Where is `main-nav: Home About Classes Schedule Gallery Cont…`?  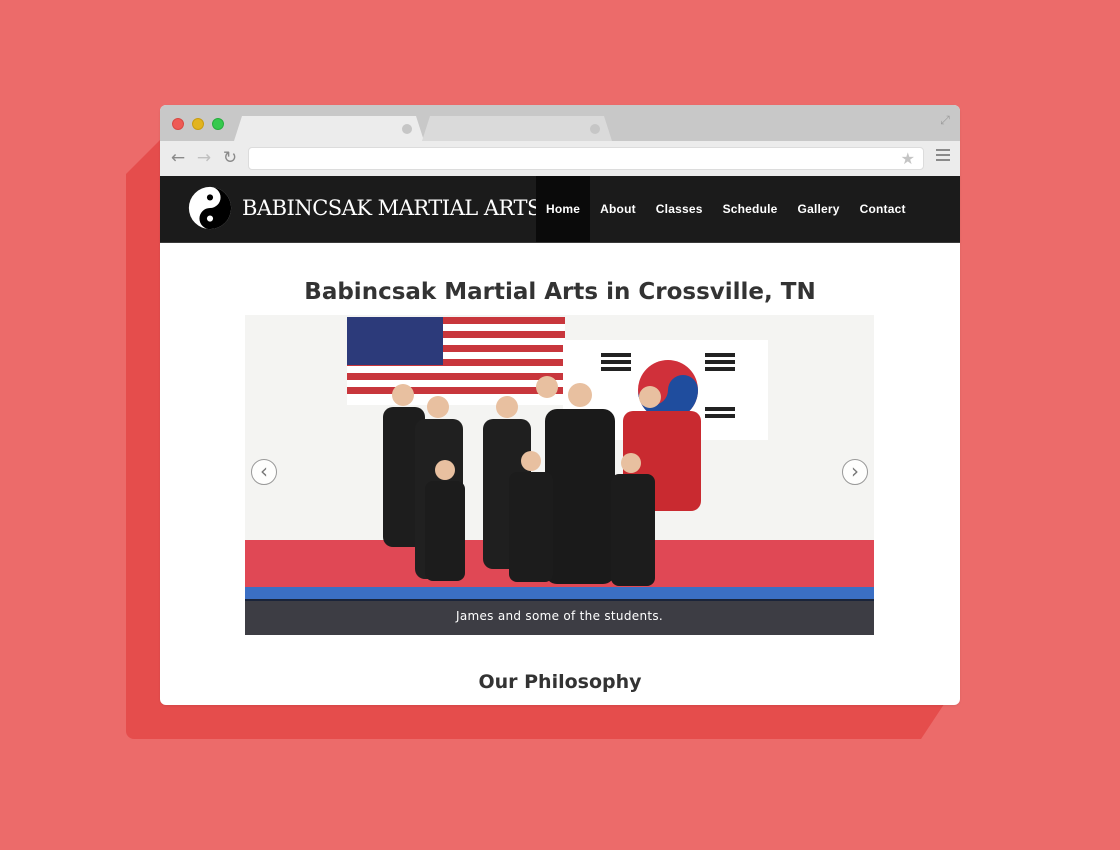 main-nav: Home About Classes Schedule Gallery Cont… is located at coordinates (726, 209).